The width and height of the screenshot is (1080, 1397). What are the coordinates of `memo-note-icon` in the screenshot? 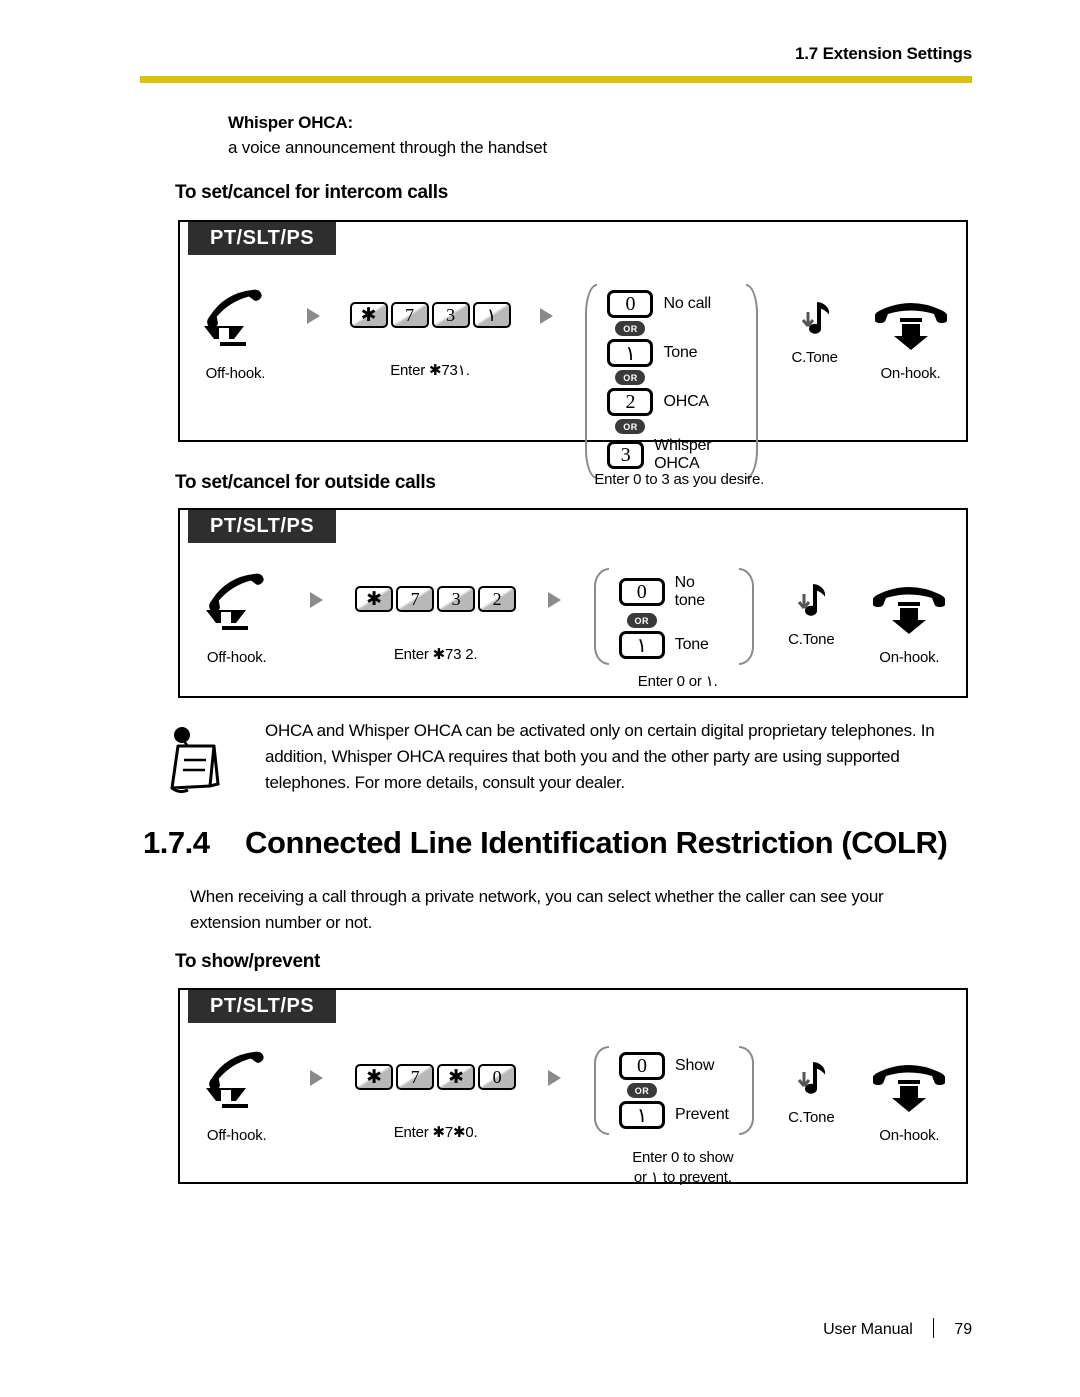 It's located at (193, 761).